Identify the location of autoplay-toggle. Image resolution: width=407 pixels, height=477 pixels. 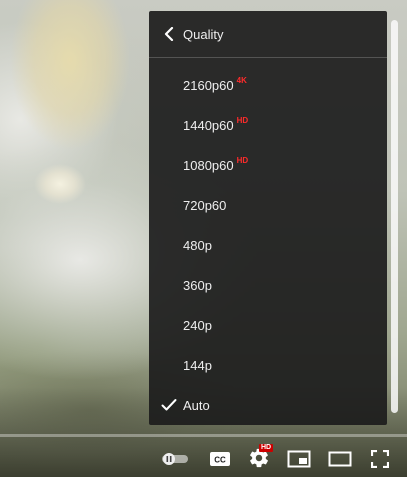
(175, 459).